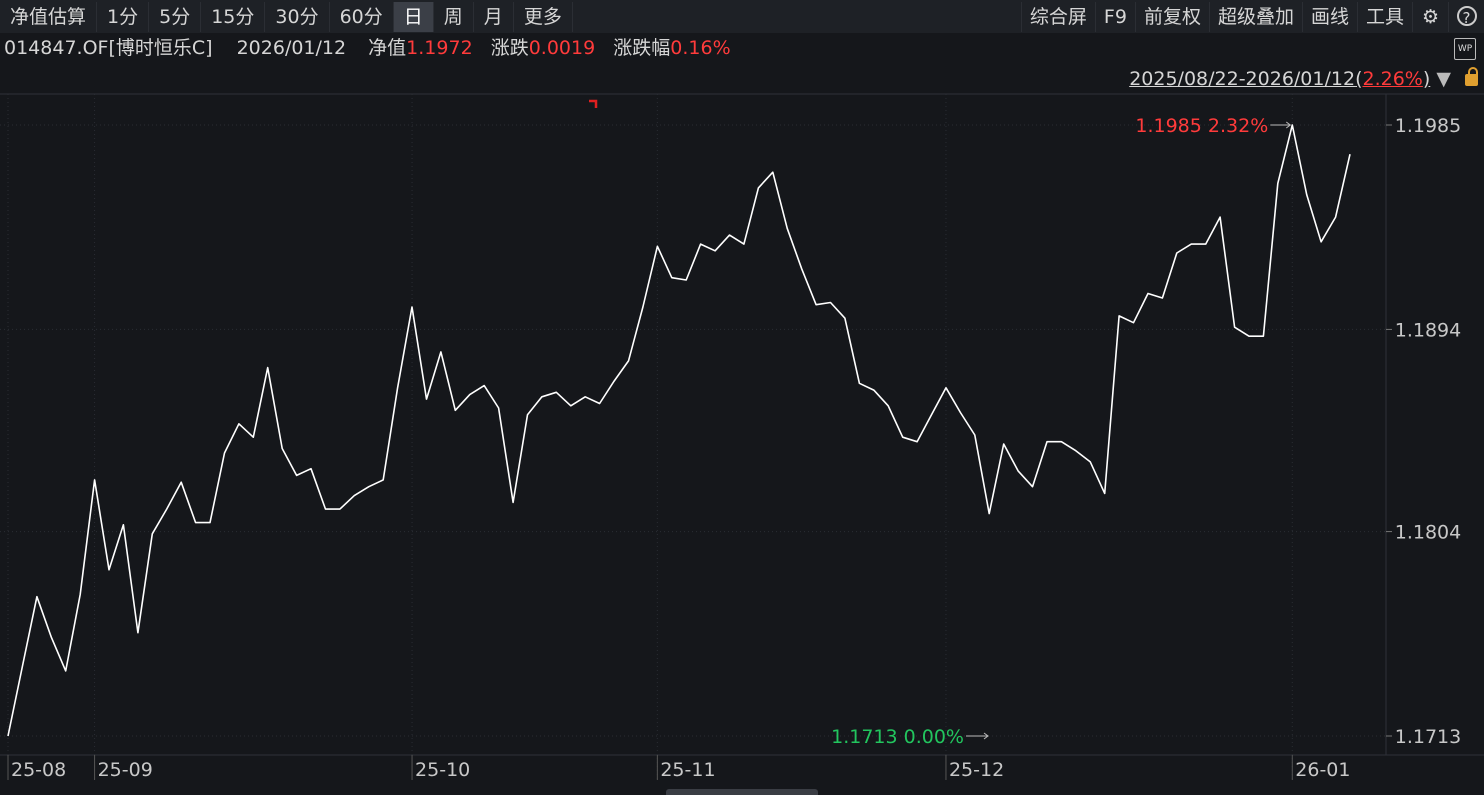 This screenshot has width=1484, height=795. I want to click on x-tick-label: 25-11, so click(687, 770).